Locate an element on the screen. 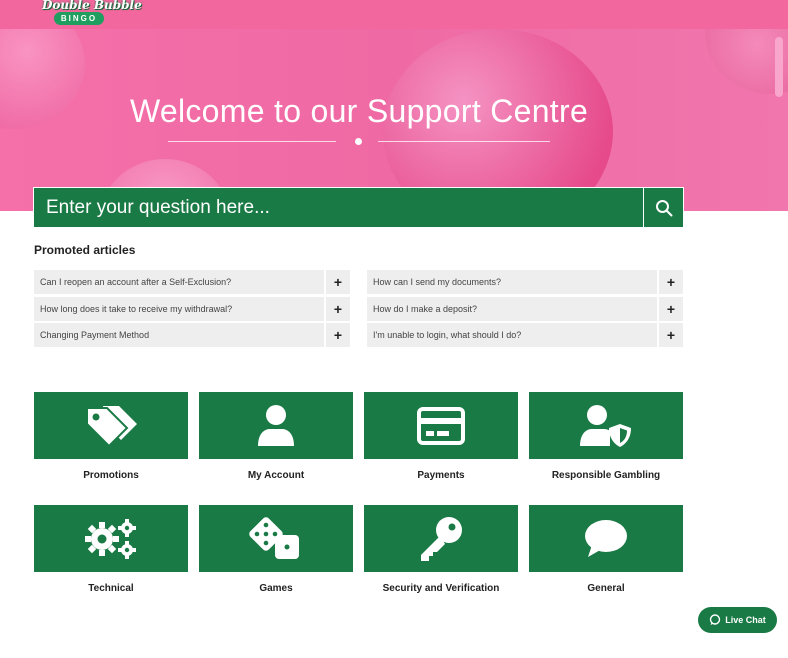 The height and width of the screenshot is (658, 788). article-item: How do I make a deposit? + is located at coordinates (525, 309).